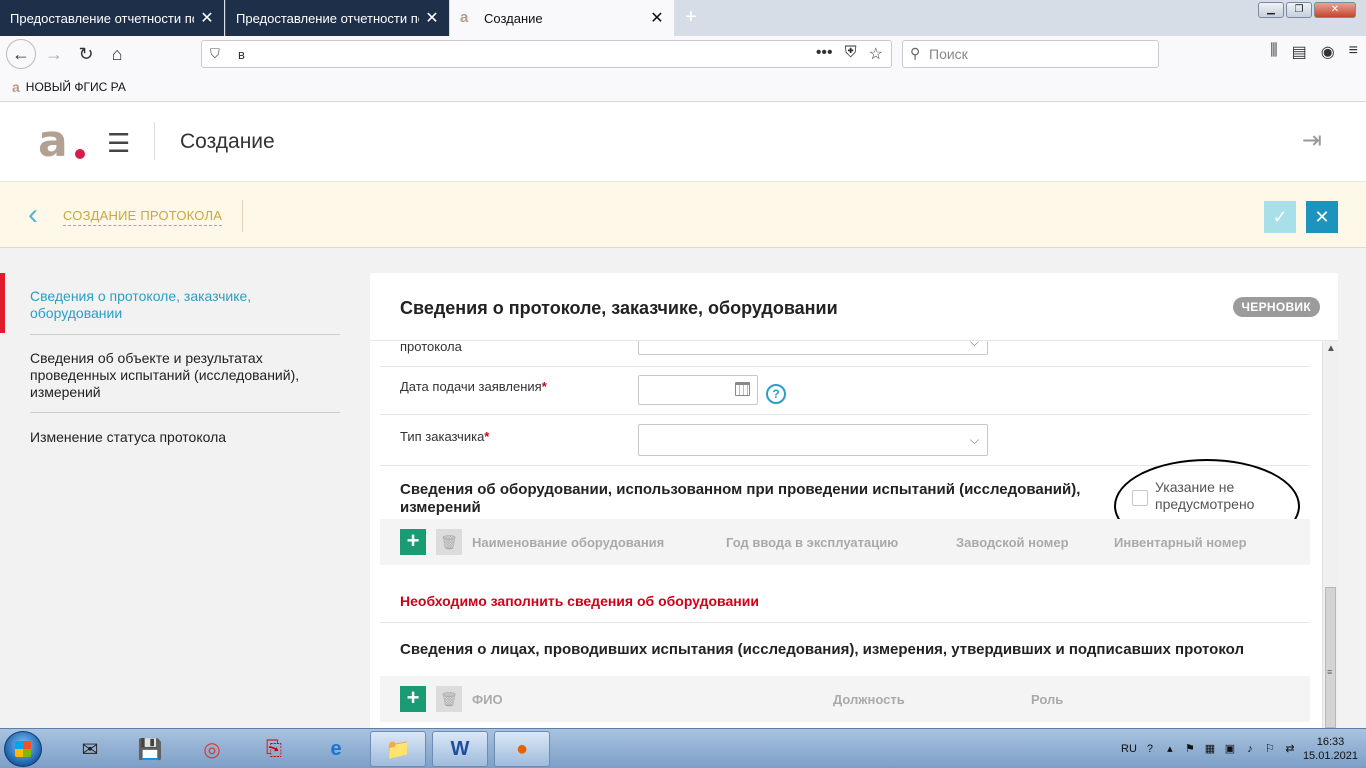 The image size is (1366, 768). Describe the element at coordinates (1353, 52) in the screenshot. I see `hamburger-menu-icon: ≡` at that location.